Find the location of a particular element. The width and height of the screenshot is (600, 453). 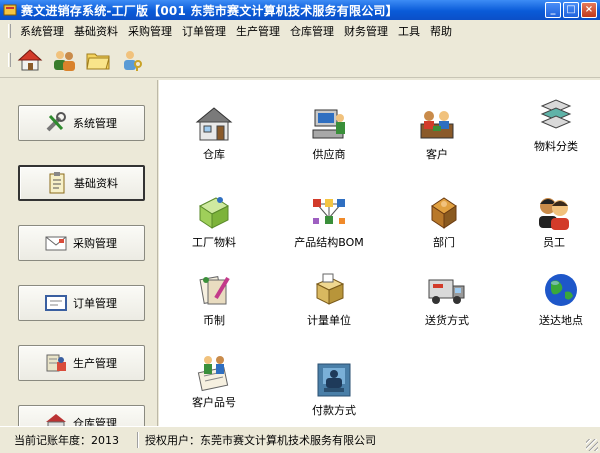

bom-structure-icon is located at coordinates (329, 211).